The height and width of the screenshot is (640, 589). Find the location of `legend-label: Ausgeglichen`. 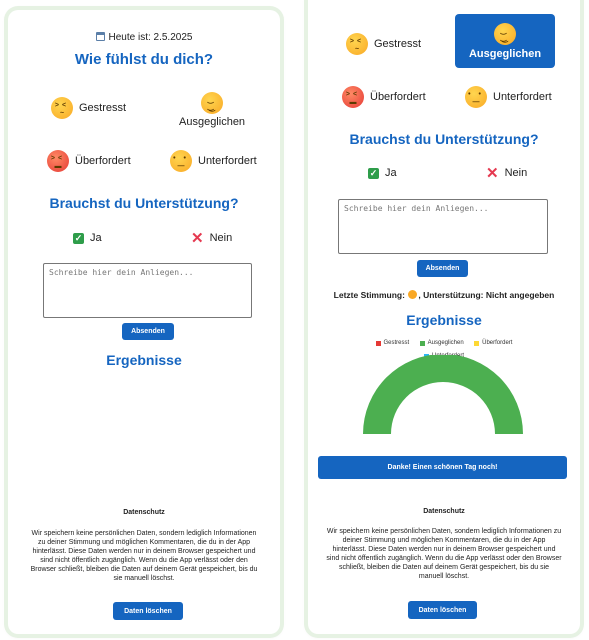

legend-label: Ausgeglichen is located at coordinates (445, 343).